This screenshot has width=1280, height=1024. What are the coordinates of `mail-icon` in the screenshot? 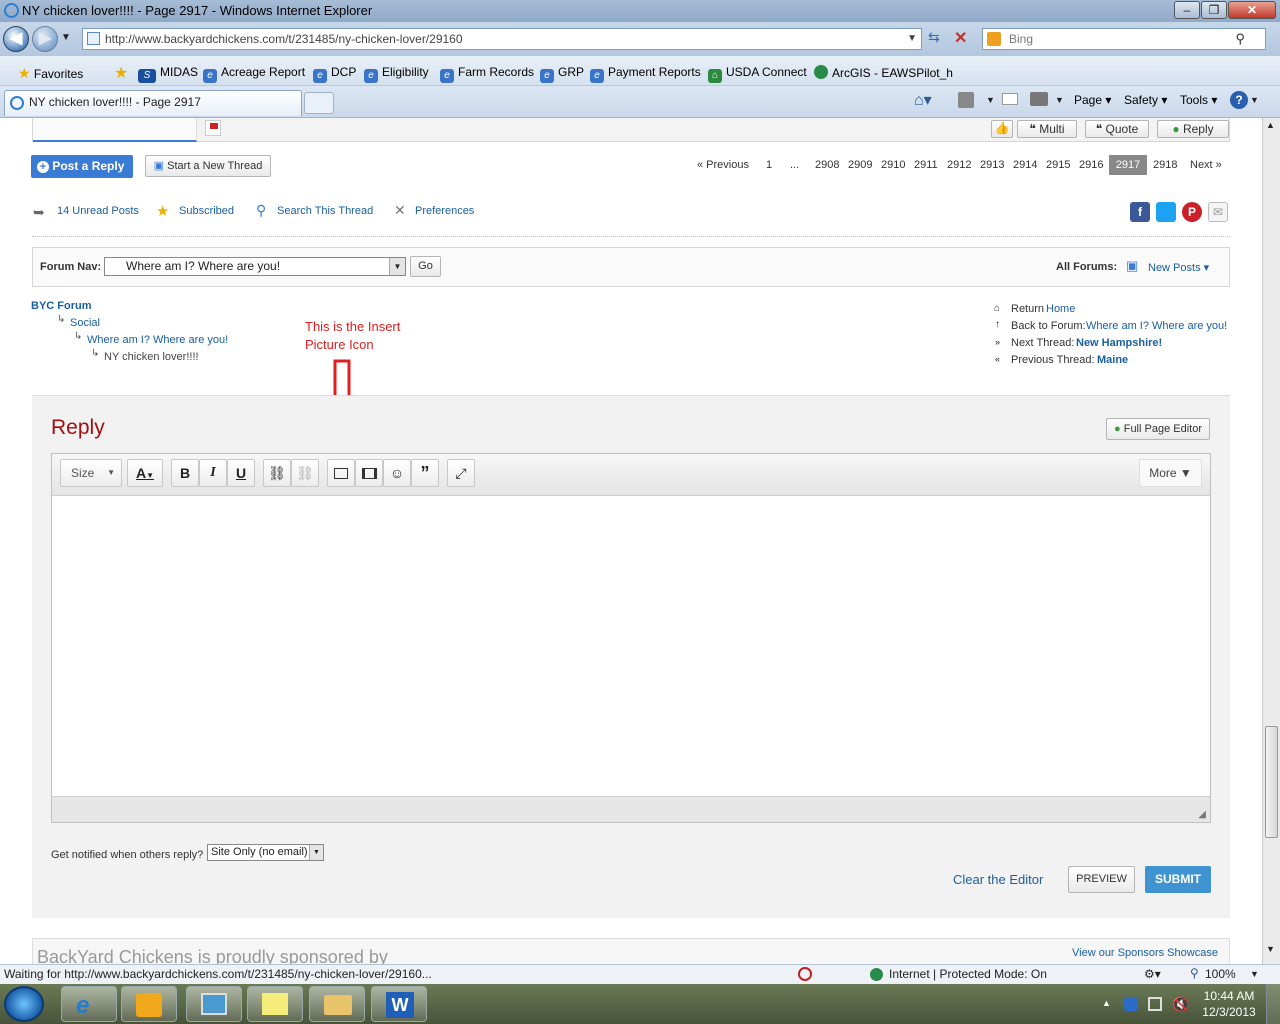 It's located at (1010, 99).